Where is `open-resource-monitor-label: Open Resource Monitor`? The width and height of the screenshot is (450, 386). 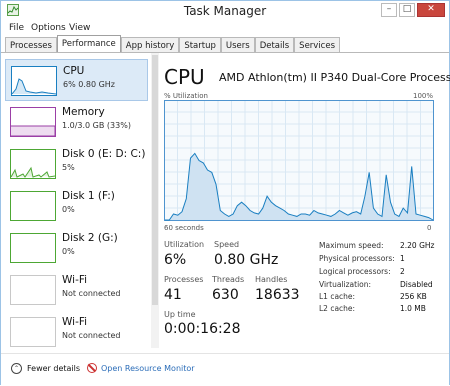
open-resource-monitor-label: Open Resource Monitor is located at coordinates (148, 368).